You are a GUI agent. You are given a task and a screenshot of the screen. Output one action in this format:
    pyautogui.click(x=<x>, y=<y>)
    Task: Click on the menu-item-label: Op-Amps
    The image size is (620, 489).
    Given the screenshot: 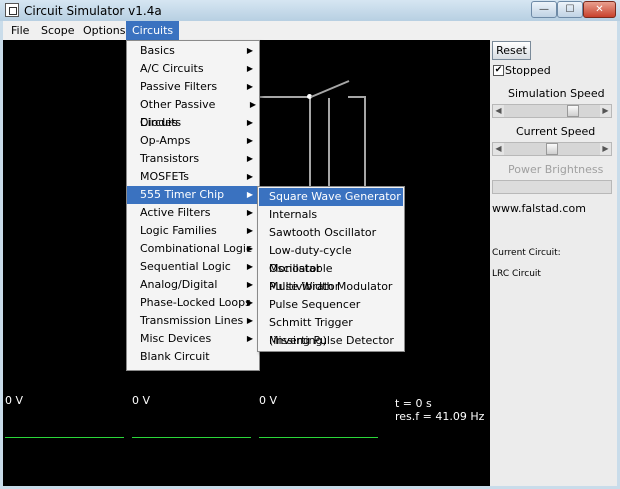 What is the action you would take?
    pyautogui.click(x=165, y=140)
    